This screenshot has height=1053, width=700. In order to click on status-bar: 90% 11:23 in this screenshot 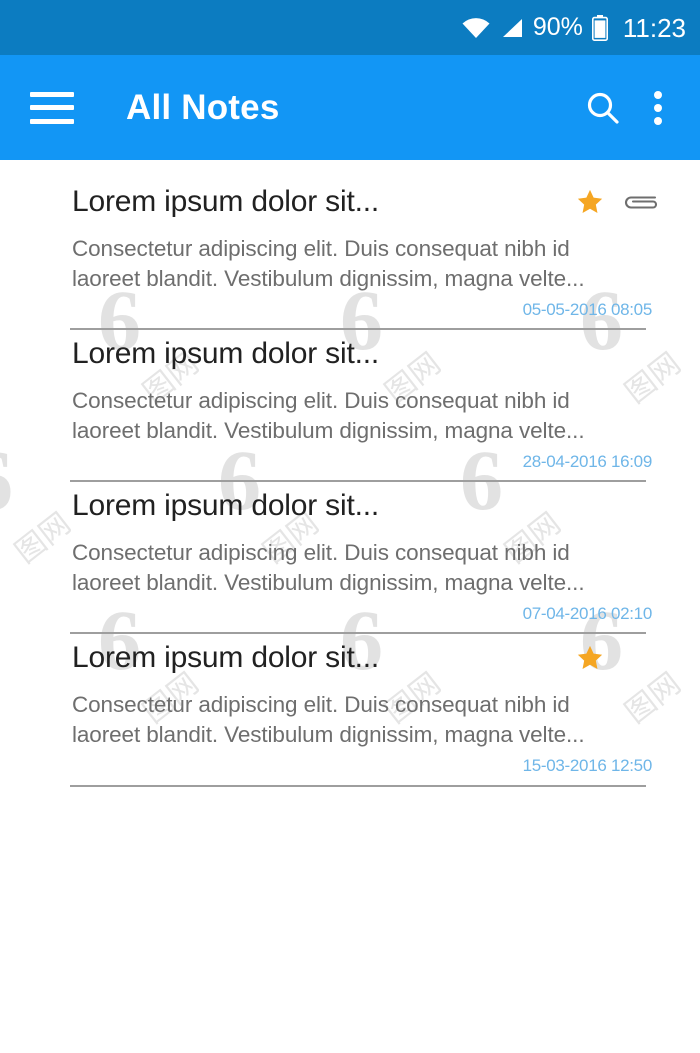, I will do `click(350, 27)`.